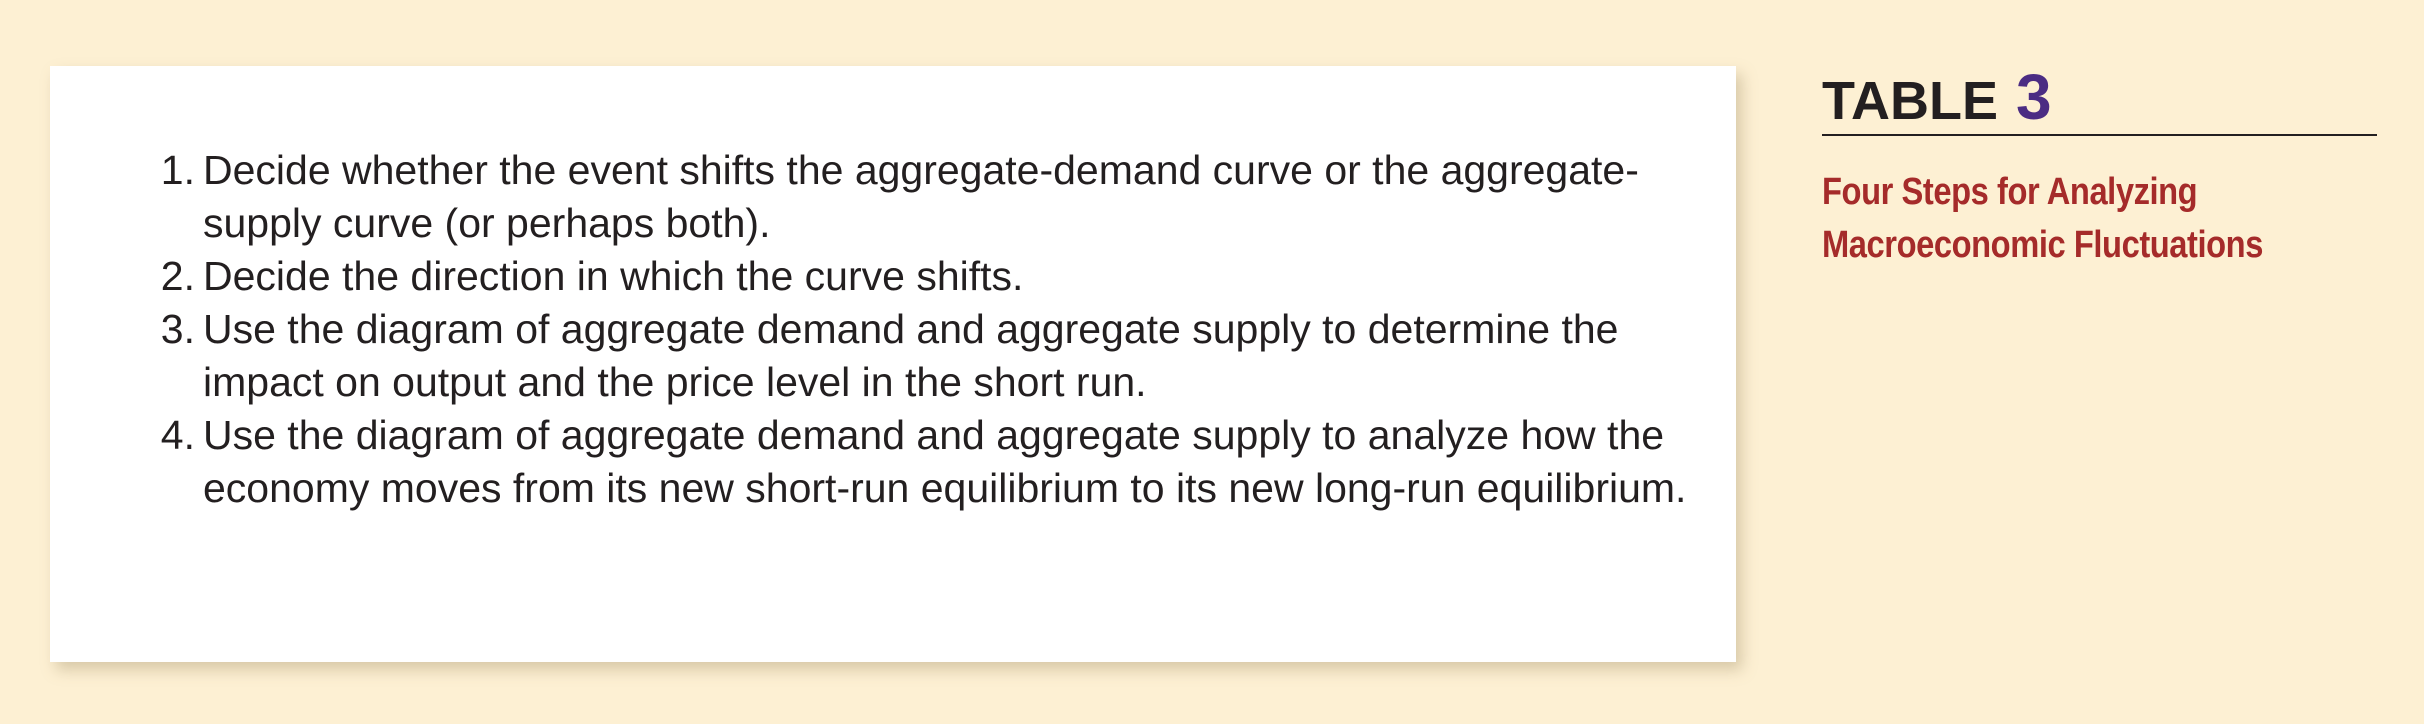 The height and width of the screenshot is (724, 2424). What do you see at coordinates (1910, 101) in the screenshot?
I see `table-label: TABLE` at bounding box center [1910, 101].